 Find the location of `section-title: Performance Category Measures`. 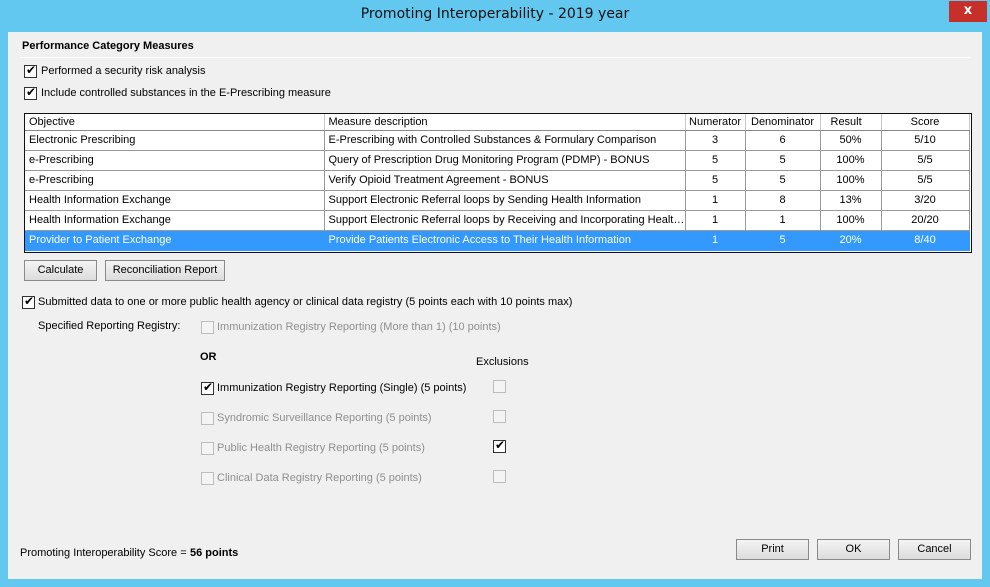

section-title: Performance Category Measures is located at coordinates (108, 46).